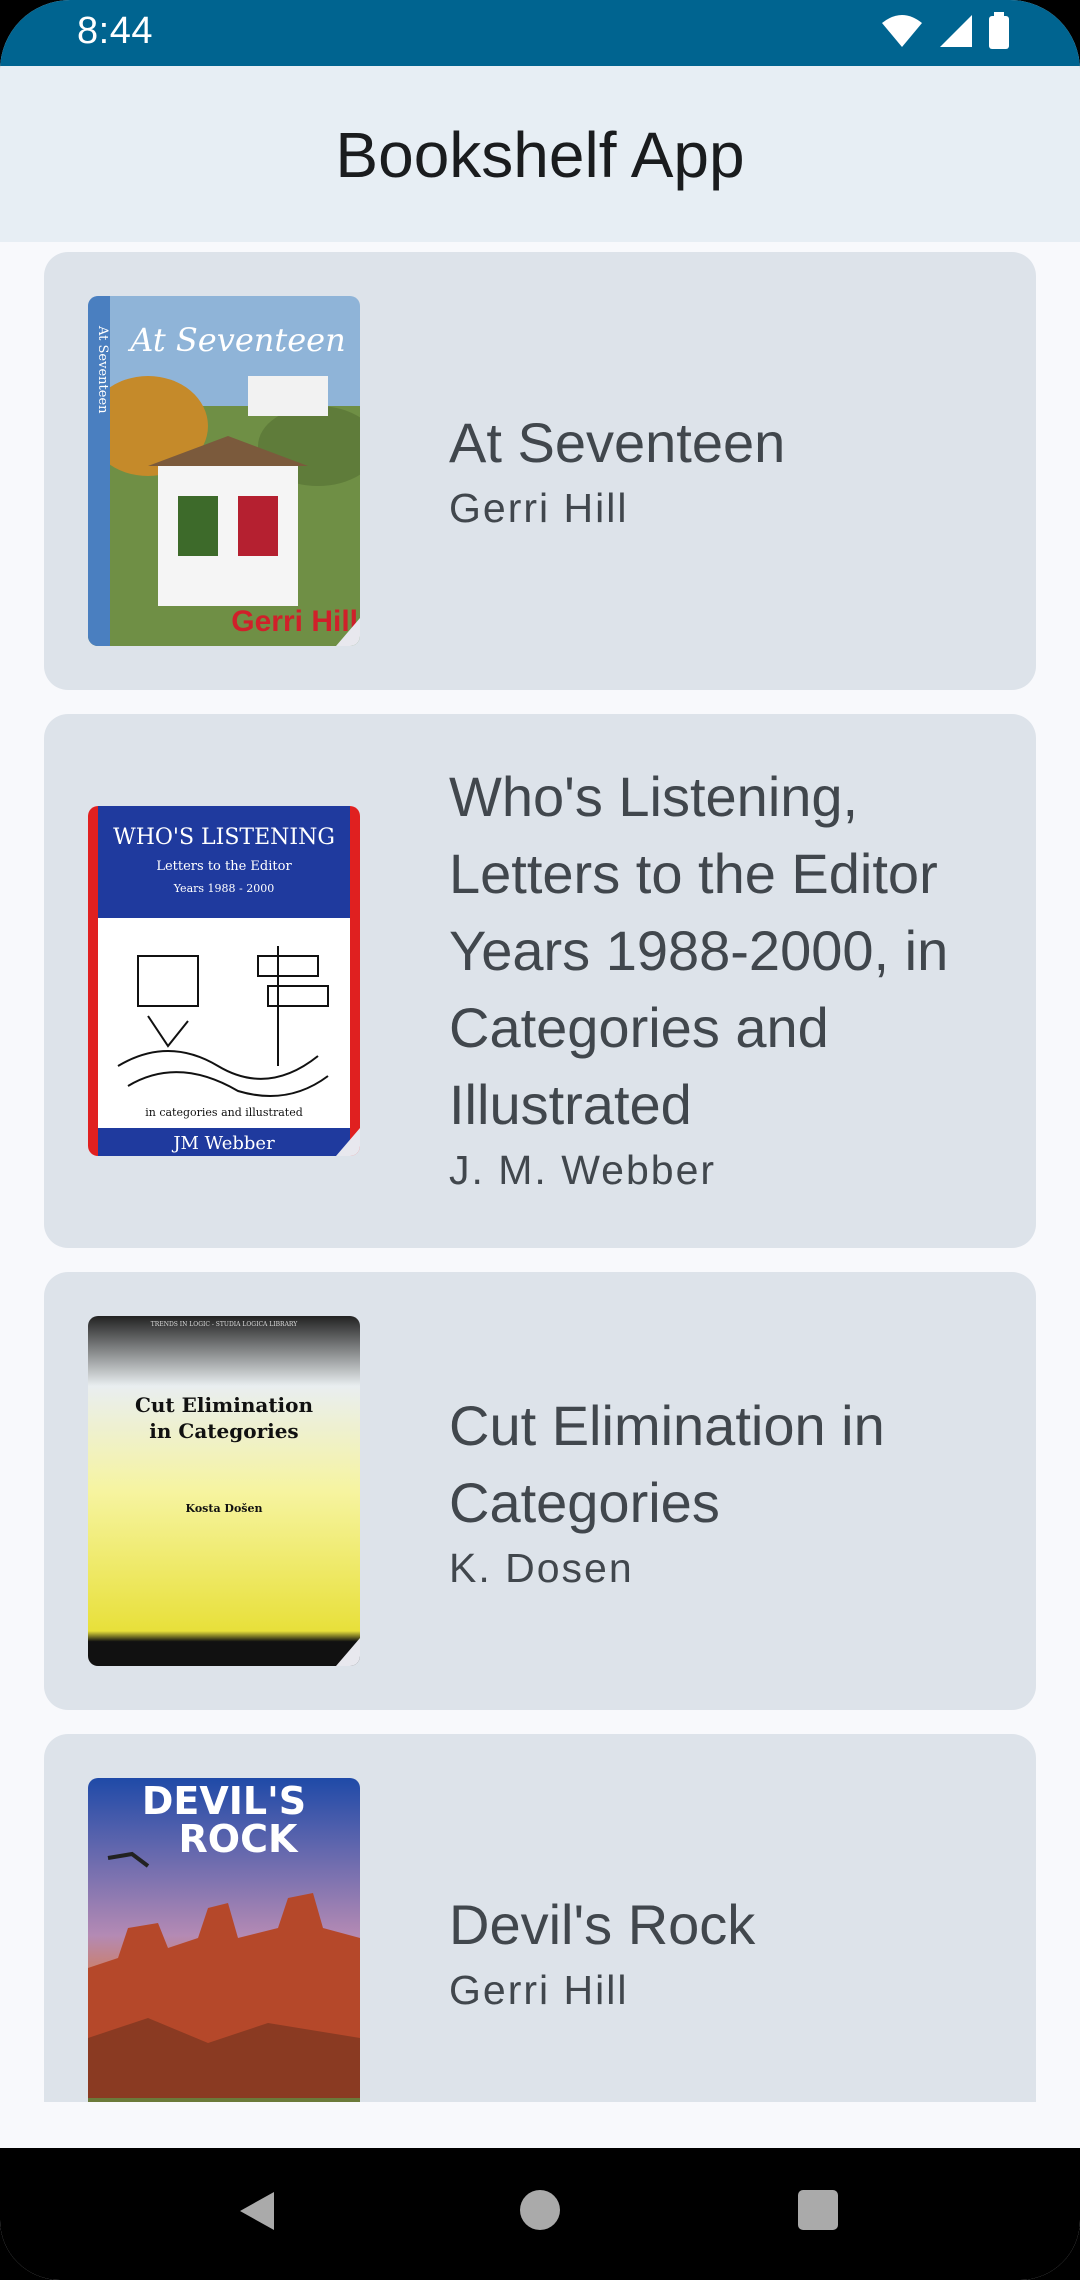  Describe the element at coordinates (224, 837) in the screenshot. I see `cover-title-text: WHO'S LISTENING` at that location.